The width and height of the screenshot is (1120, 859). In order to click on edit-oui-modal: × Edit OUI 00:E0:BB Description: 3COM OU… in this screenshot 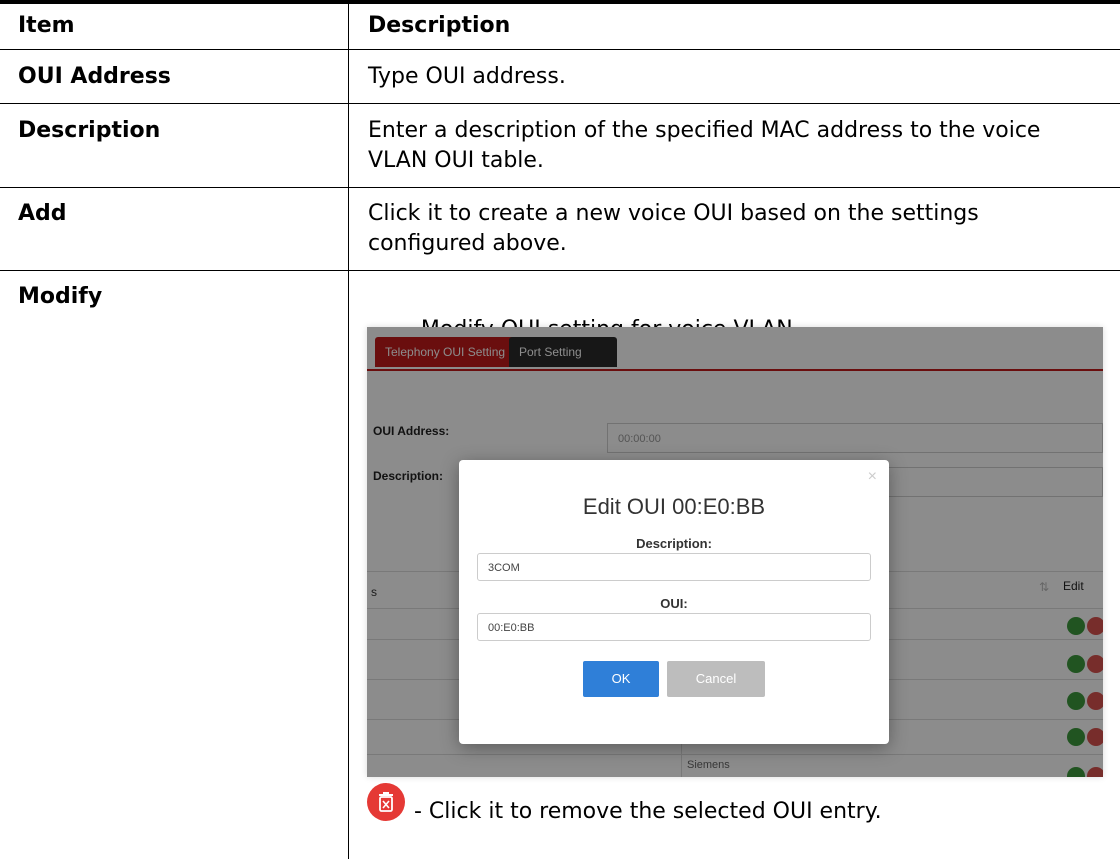, I will do `click(674, 602)`.